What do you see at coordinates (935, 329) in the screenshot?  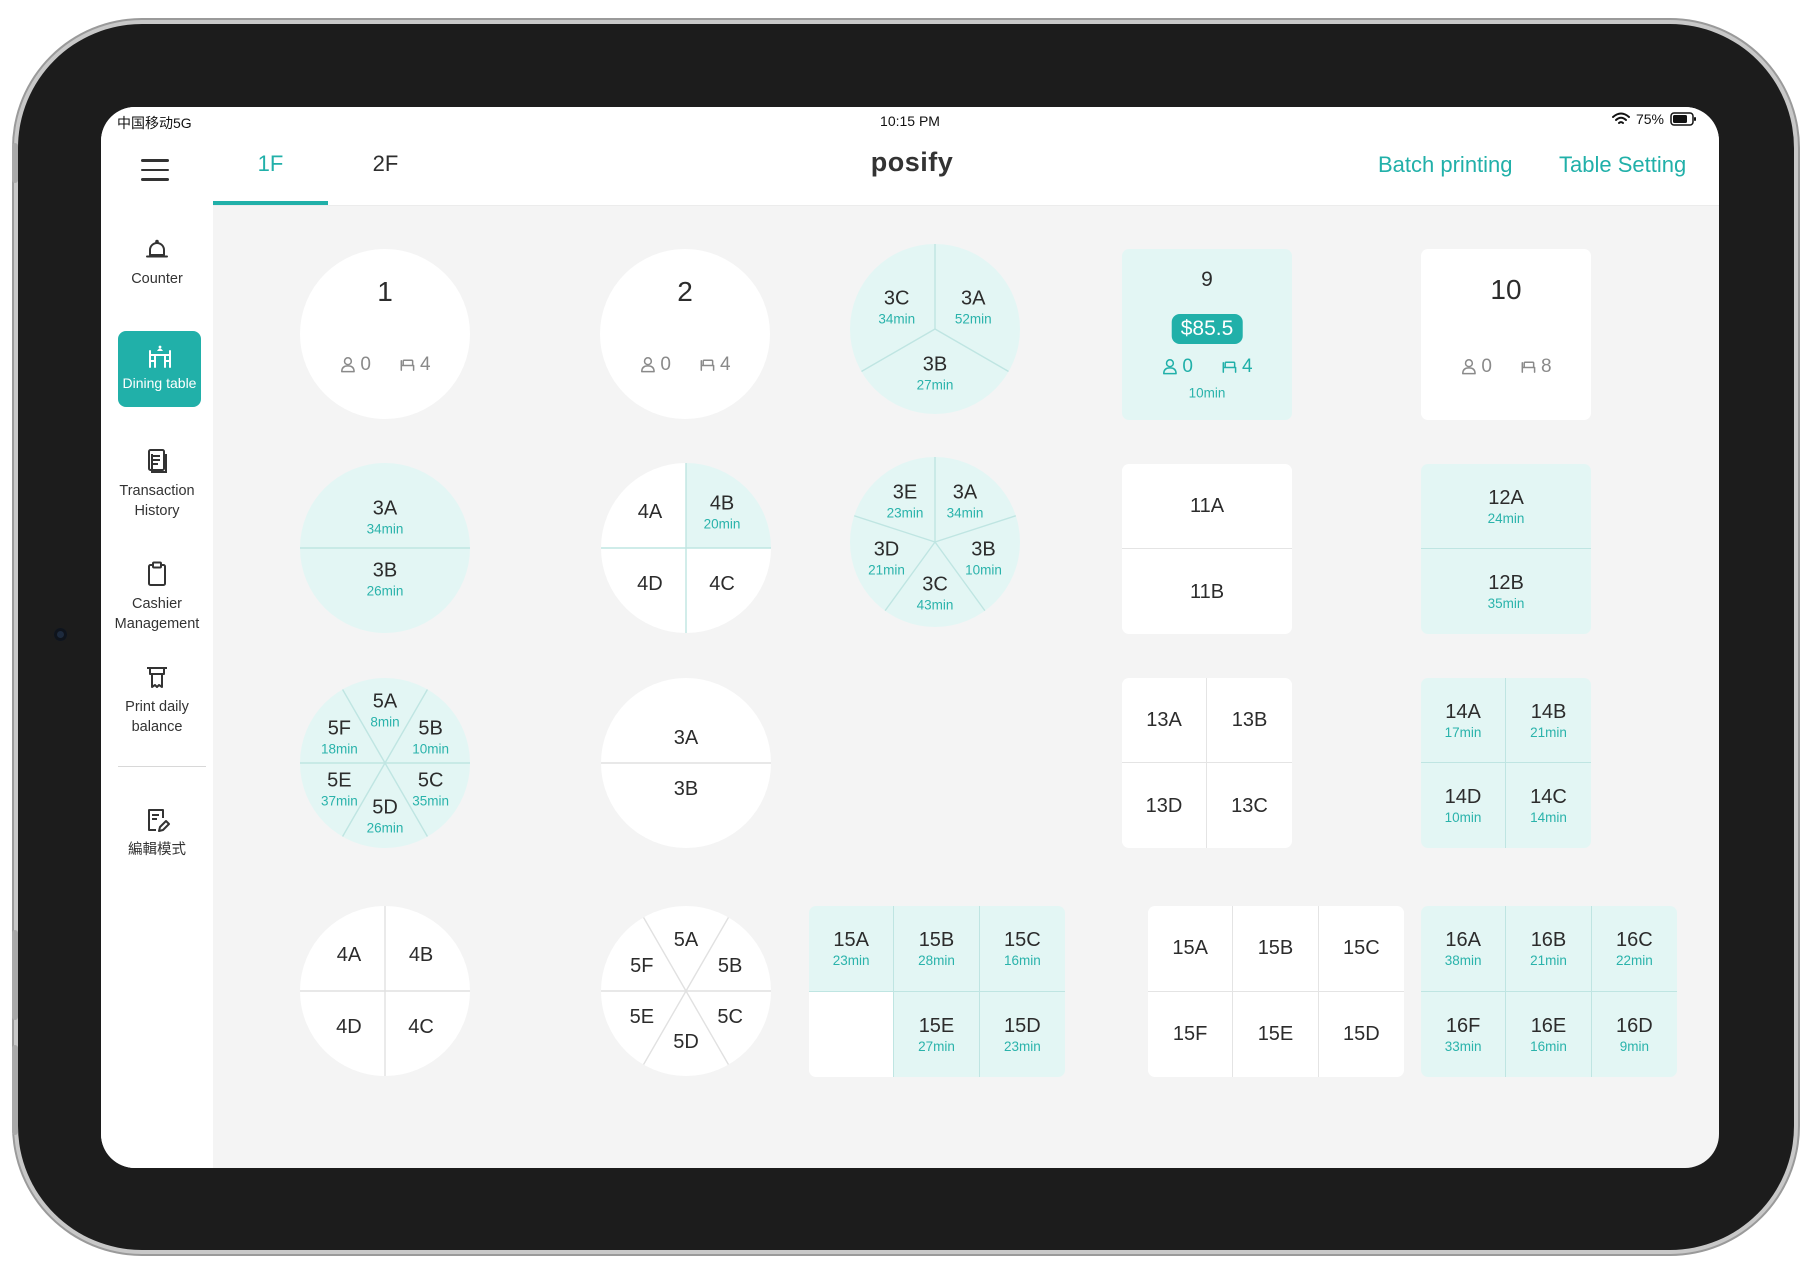 I see `dining-table: 3A 52min 3B 27min 3C 34min` at bounding box center [935, 329].